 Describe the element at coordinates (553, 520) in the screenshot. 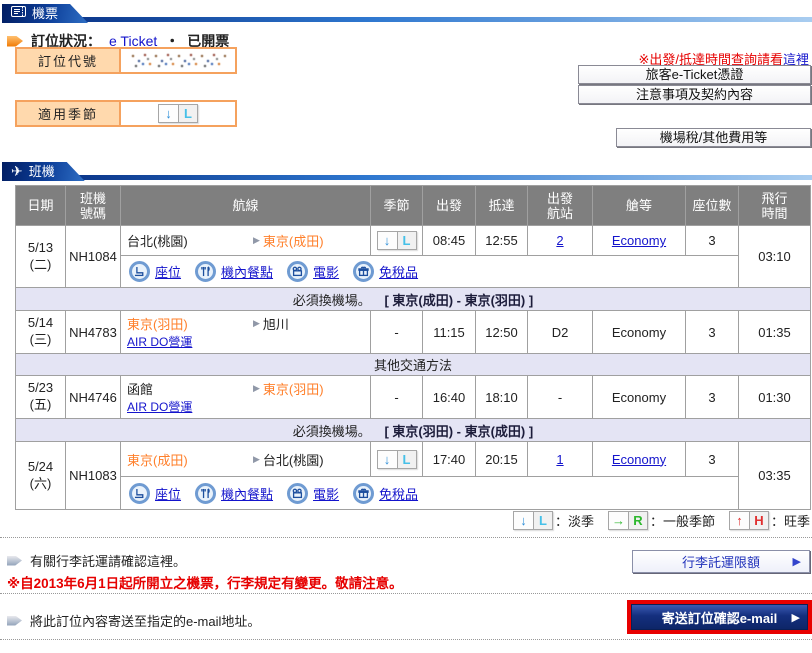

I see `legend-low-season: ↓ L ：淡季` at that location.